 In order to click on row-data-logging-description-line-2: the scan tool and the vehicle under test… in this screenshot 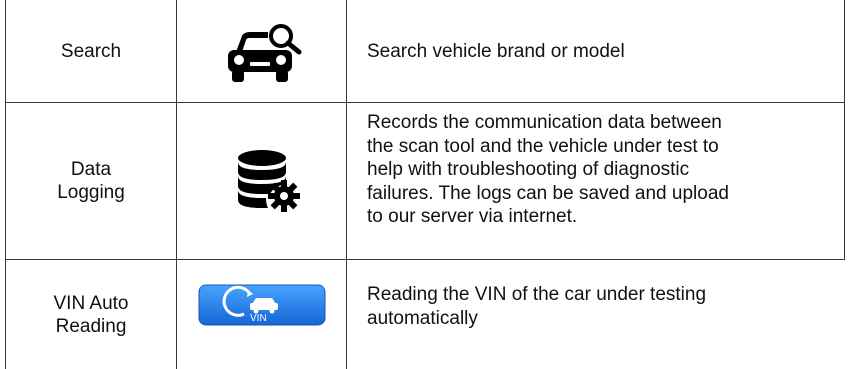, I will do `click(543, 146)`.